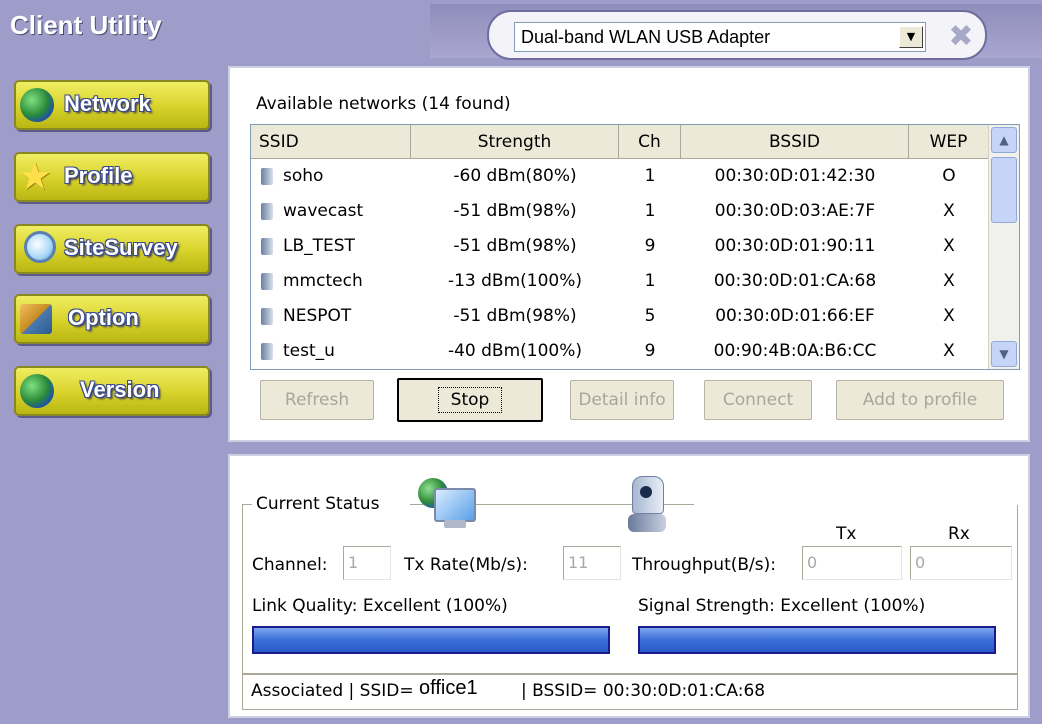 This screenshot has height=724, width=1042. Describe the element at coordinates (643, 691) in the screenshot. I see `assoc-bssid: | BSSID= 00:30:0D:01:CA:68` at that location.